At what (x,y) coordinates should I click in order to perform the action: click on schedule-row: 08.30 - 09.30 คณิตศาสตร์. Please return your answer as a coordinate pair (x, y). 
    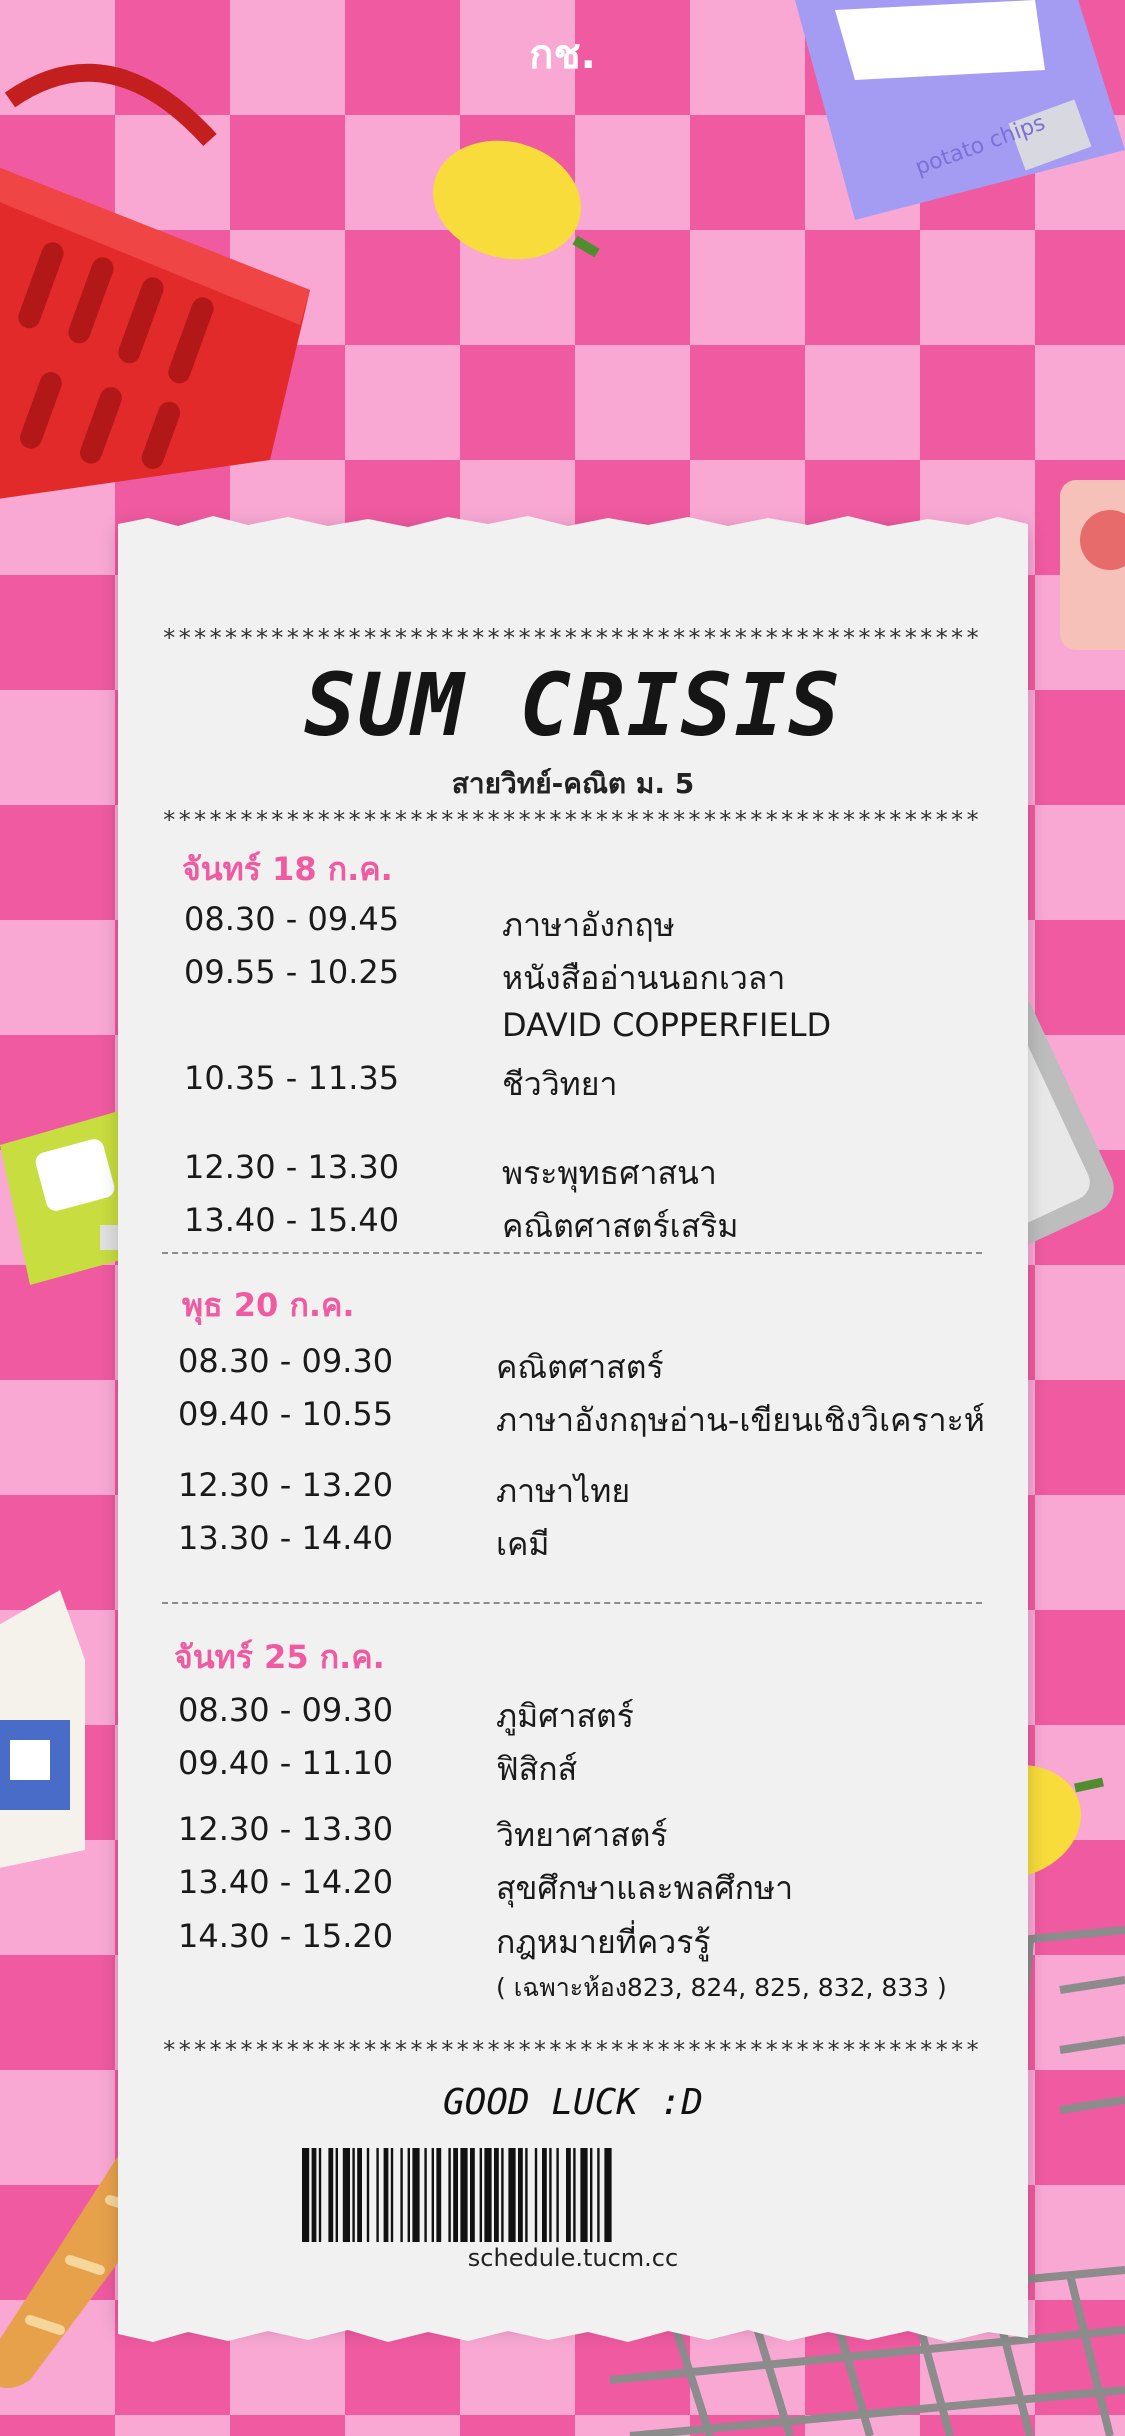
    Looking at the image, I should click on (598, 1364).